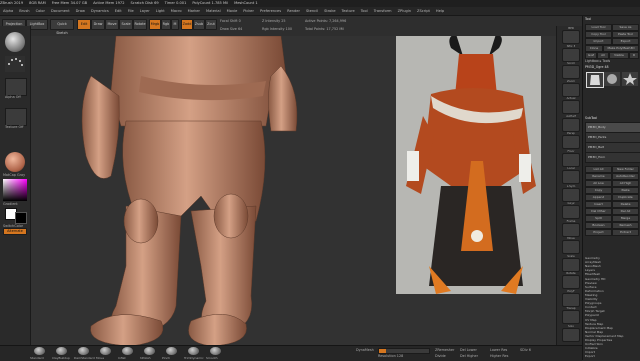  I want to click on menu-preferences: Preferences, so click(270, 11).